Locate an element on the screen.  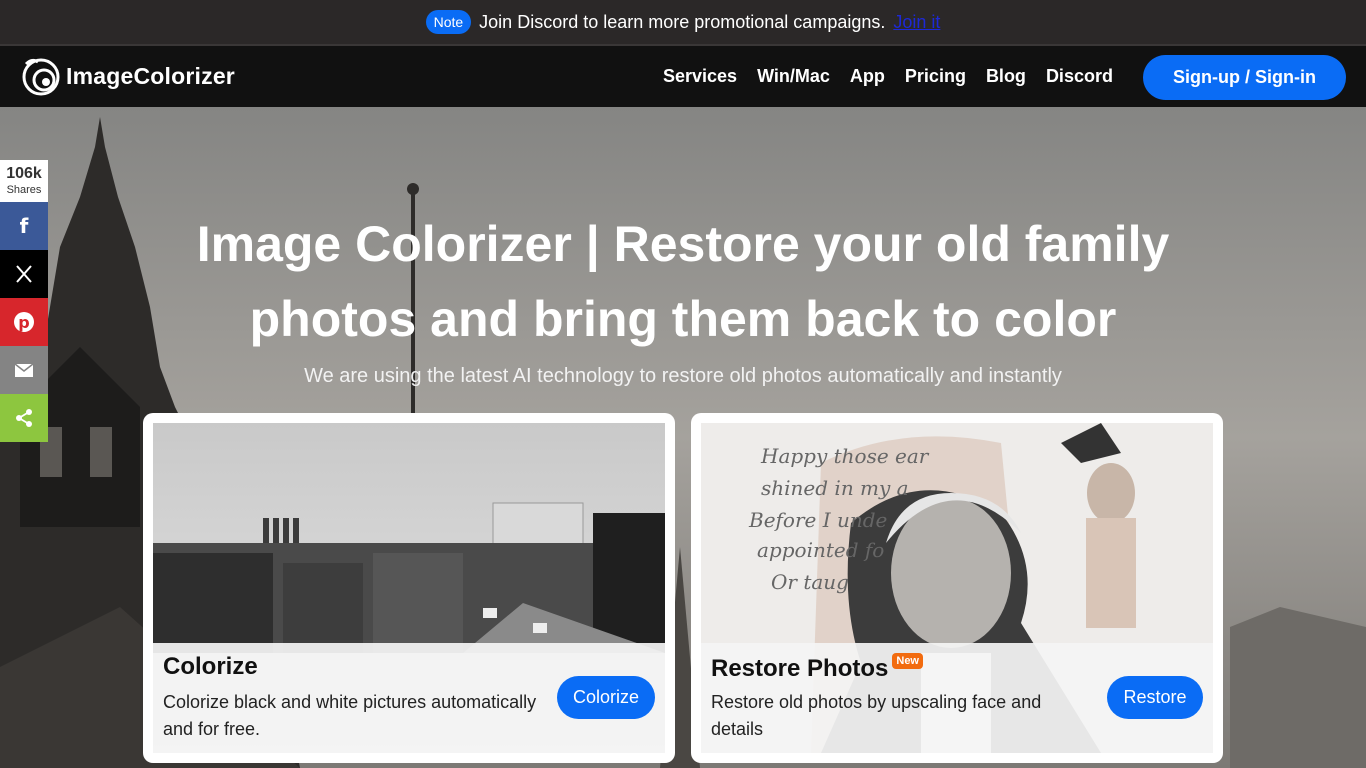
facebook-icon: f is located at coordinates (24, 226).